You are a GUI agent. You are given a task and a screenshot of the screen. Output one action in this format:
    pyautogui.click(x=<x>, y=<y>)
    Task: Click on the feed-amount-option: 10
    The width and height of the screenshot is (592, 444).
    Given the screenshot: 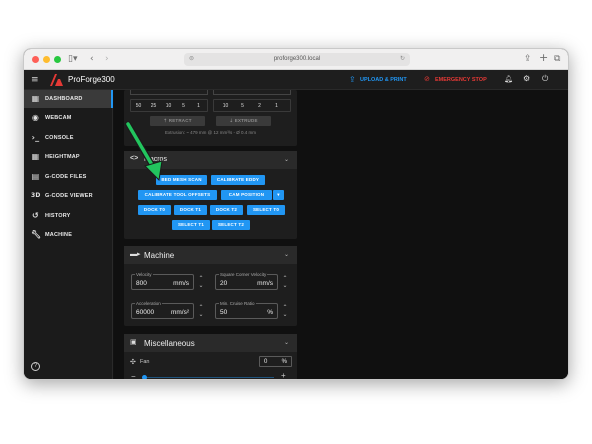 What is the action you would take?
    pyautogui.click(x=168, y=106)
    